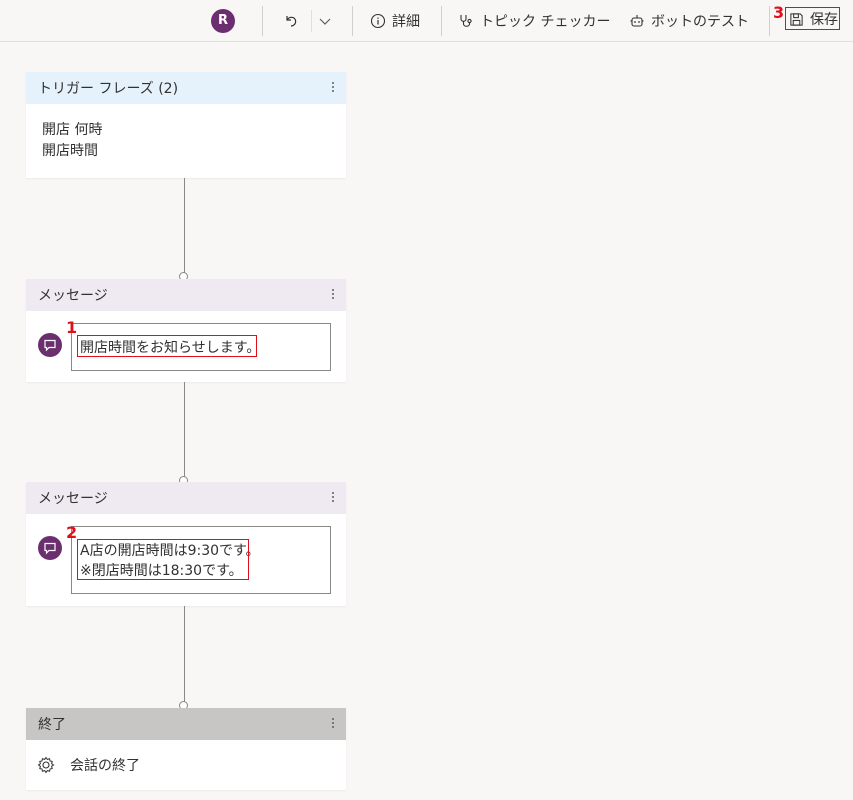 The height and width of the screenshot is (800, 853). I want to click on undo-button, so click(294, 21).